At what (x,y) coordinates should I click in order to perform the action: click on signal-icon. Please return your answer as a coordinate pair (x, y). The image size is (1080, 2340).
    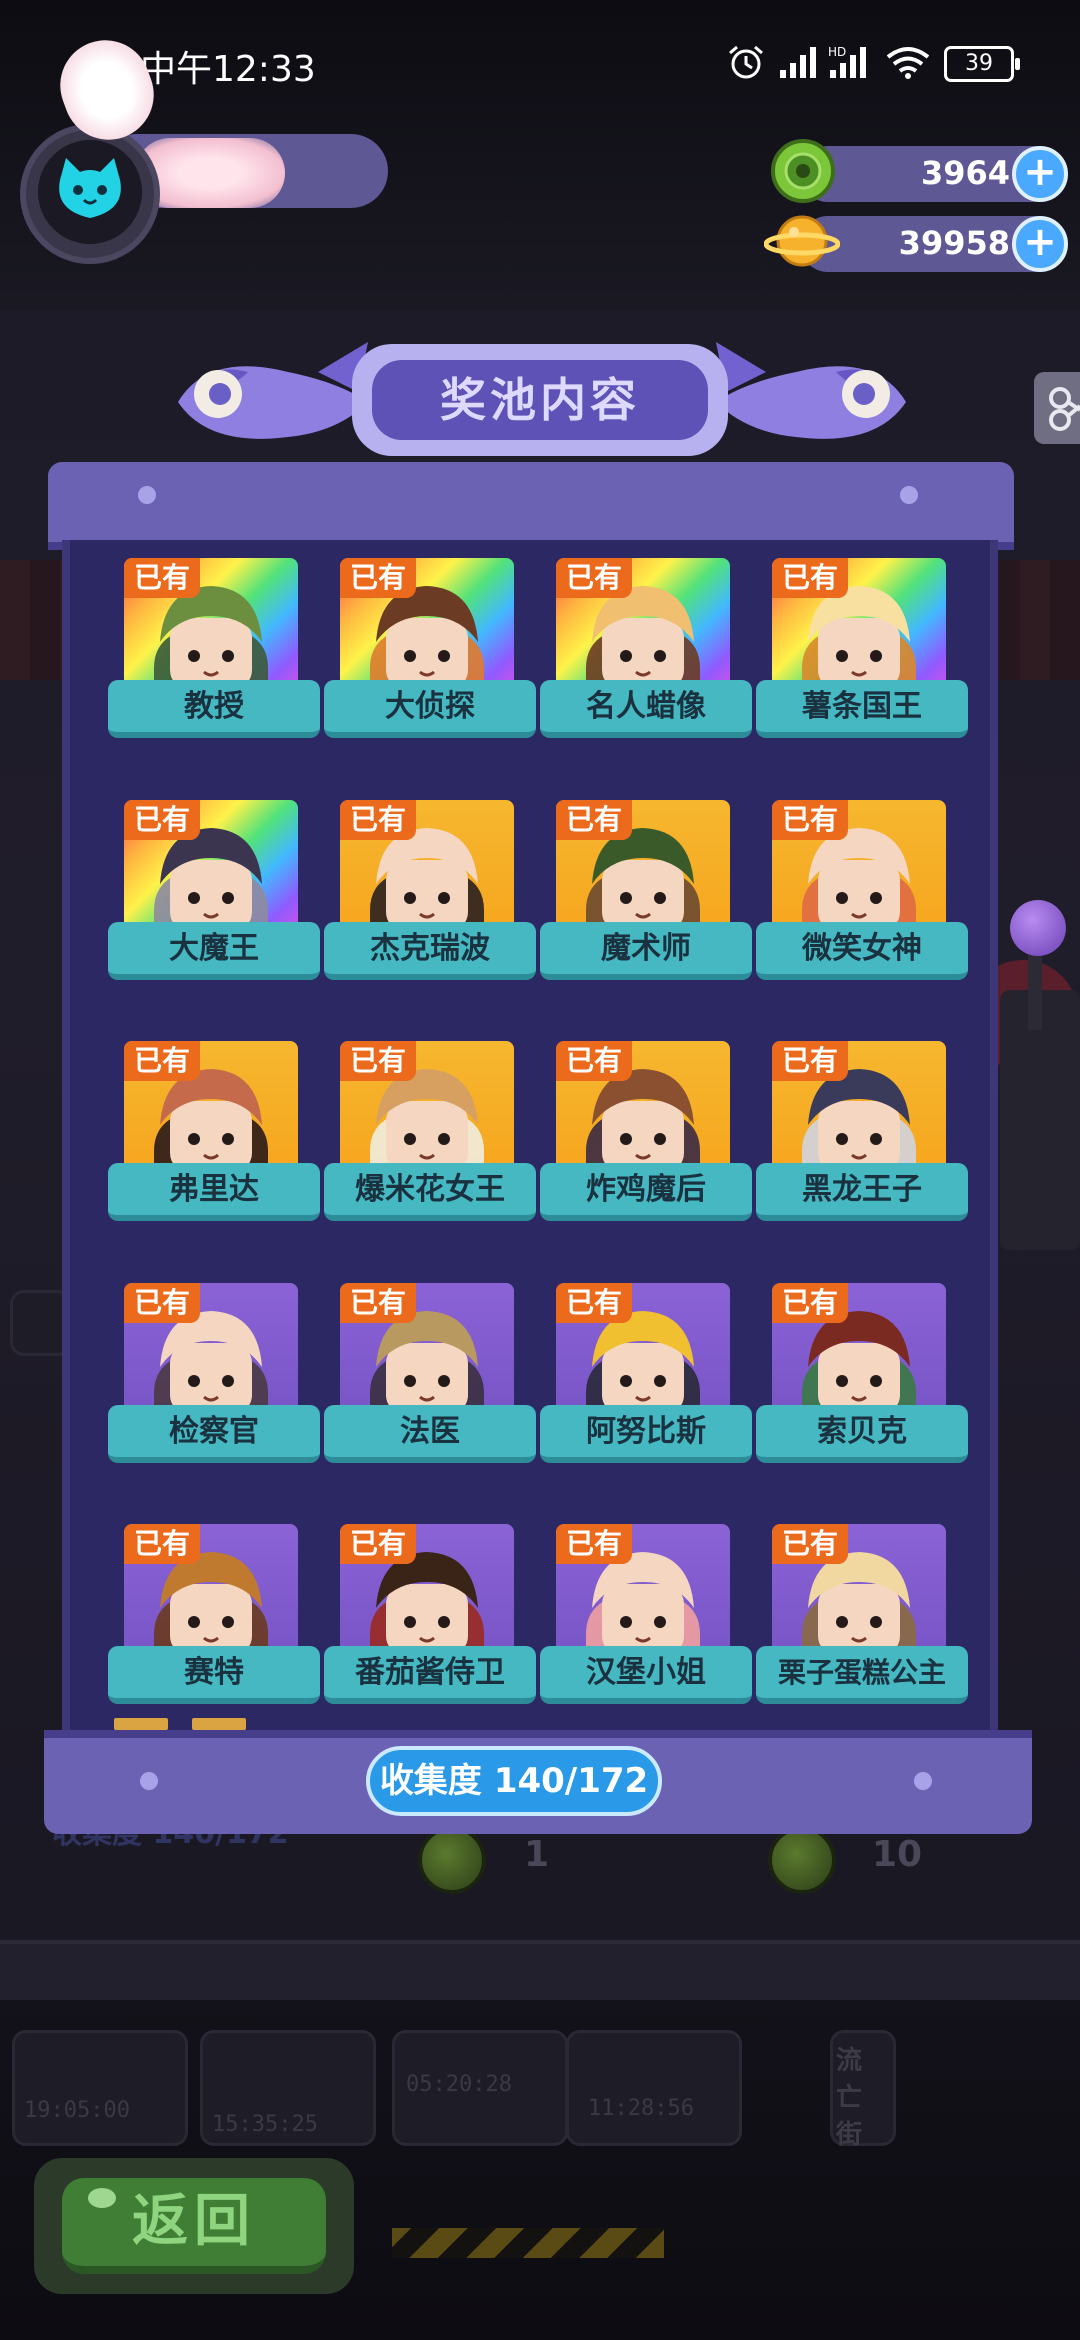
    Looking at the image, I should click on (798, 62).